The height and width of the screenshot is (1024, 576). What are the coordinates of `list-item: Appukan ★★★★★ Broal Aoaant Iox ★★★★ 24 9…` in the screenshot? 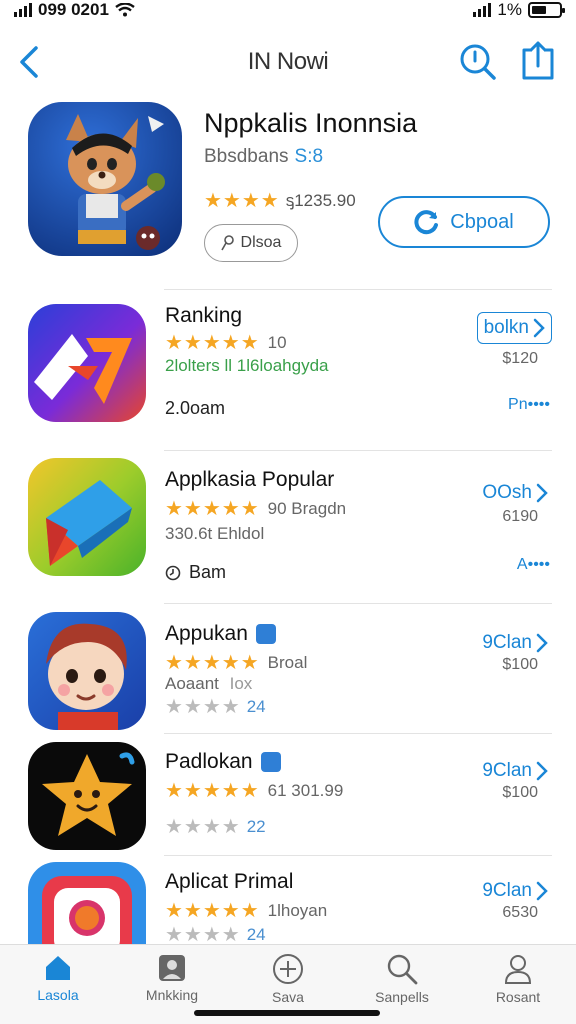 It's located at (288, 671).